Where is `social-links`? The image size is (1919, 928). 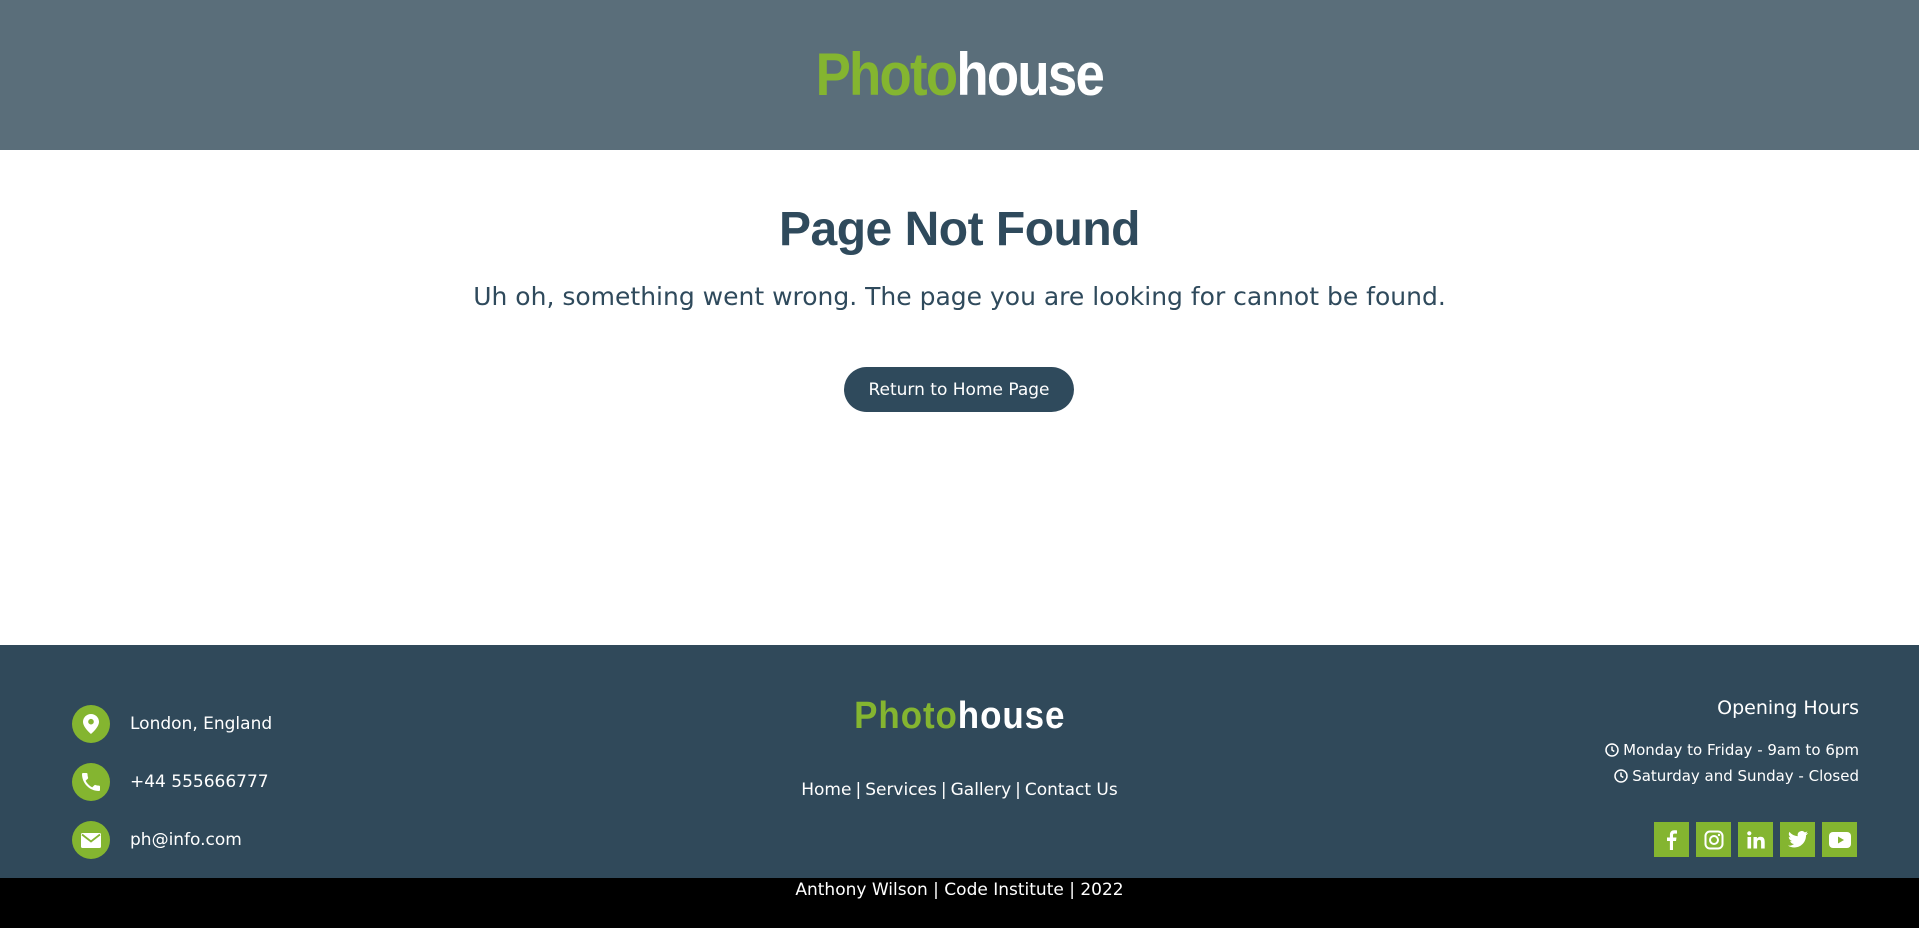 social-links is located at coordinates (1755, 839).